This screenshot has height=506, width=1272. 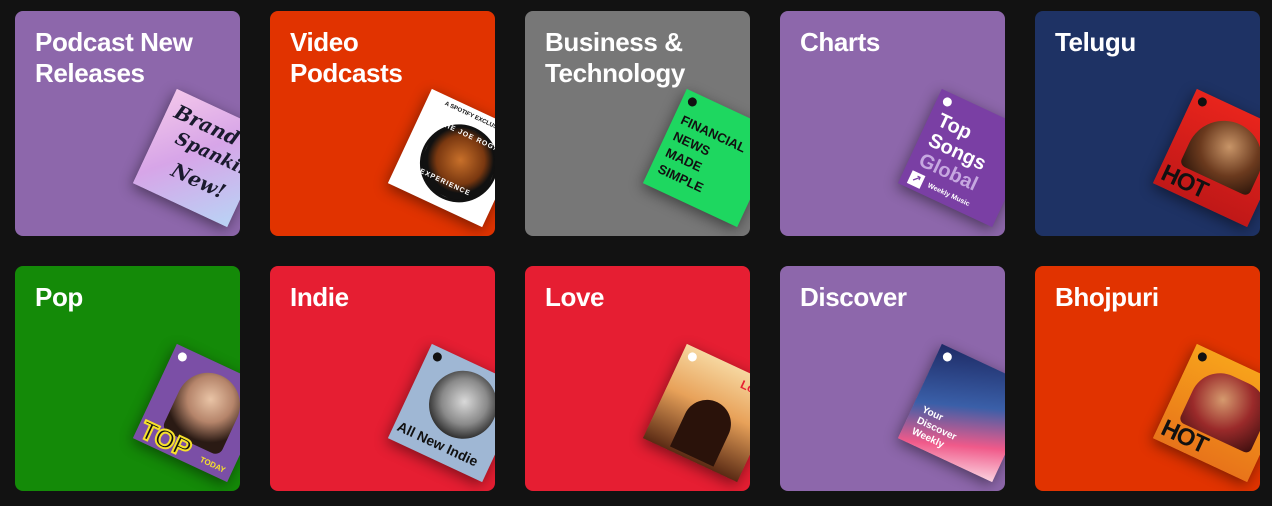 I want to click on category-cover-art: Love, so click(x=696, y=413).